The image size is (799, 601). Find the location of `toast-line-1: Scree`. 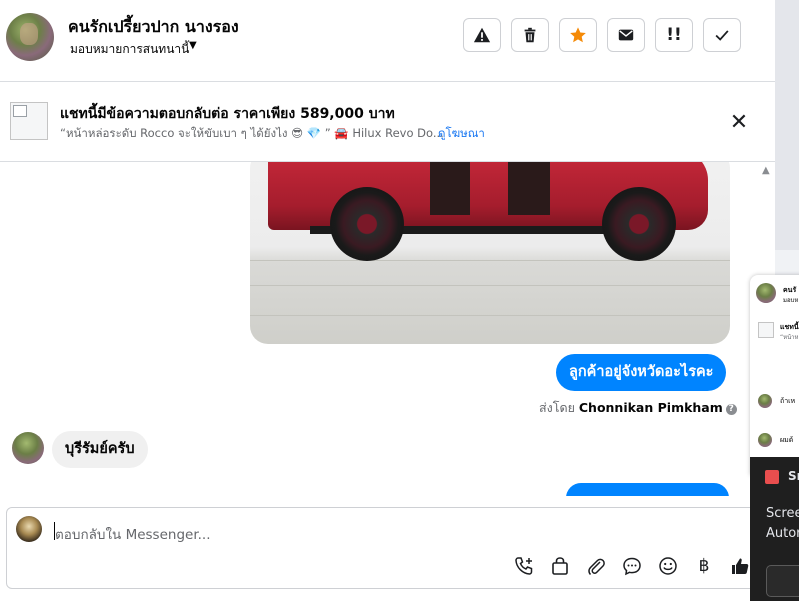

toast-line-1: Scree is located at coordinates (782, 513).